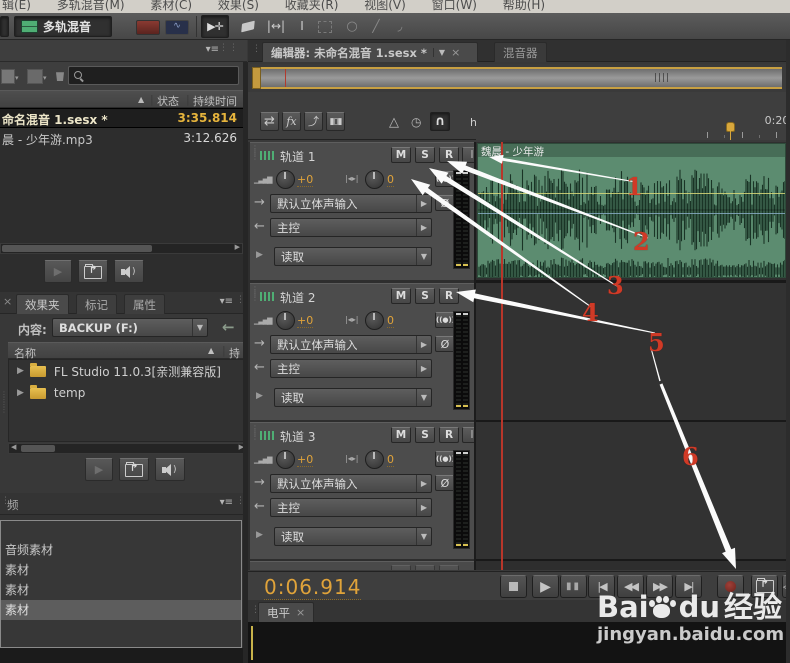  I want to click on play-button: ▶, so click(545, 586).